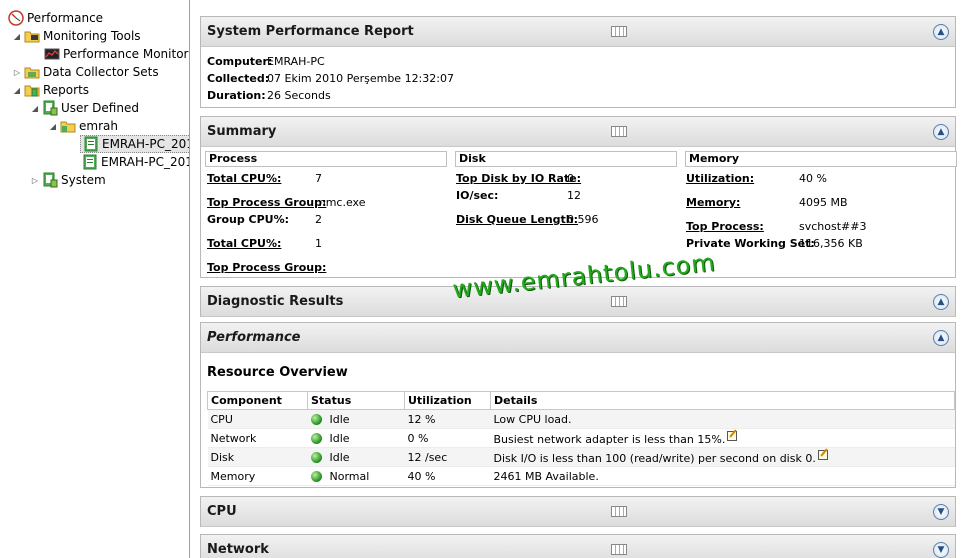 Image resolution: width=962 pixels, height=558 pixels. I want to click on top-process-group-link-2: Top Process Group:, so click(266, 267).